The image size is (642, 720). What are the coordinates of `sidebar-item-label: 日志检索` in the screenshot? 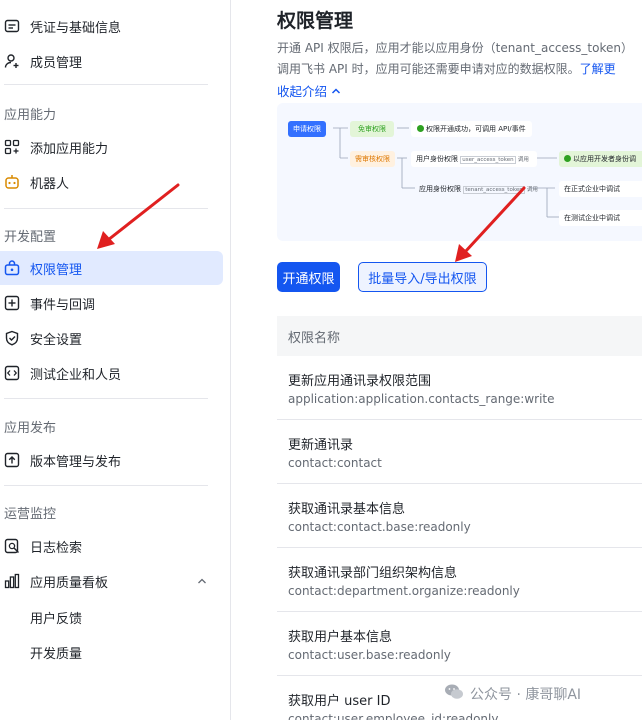 It's located at (56, 548).